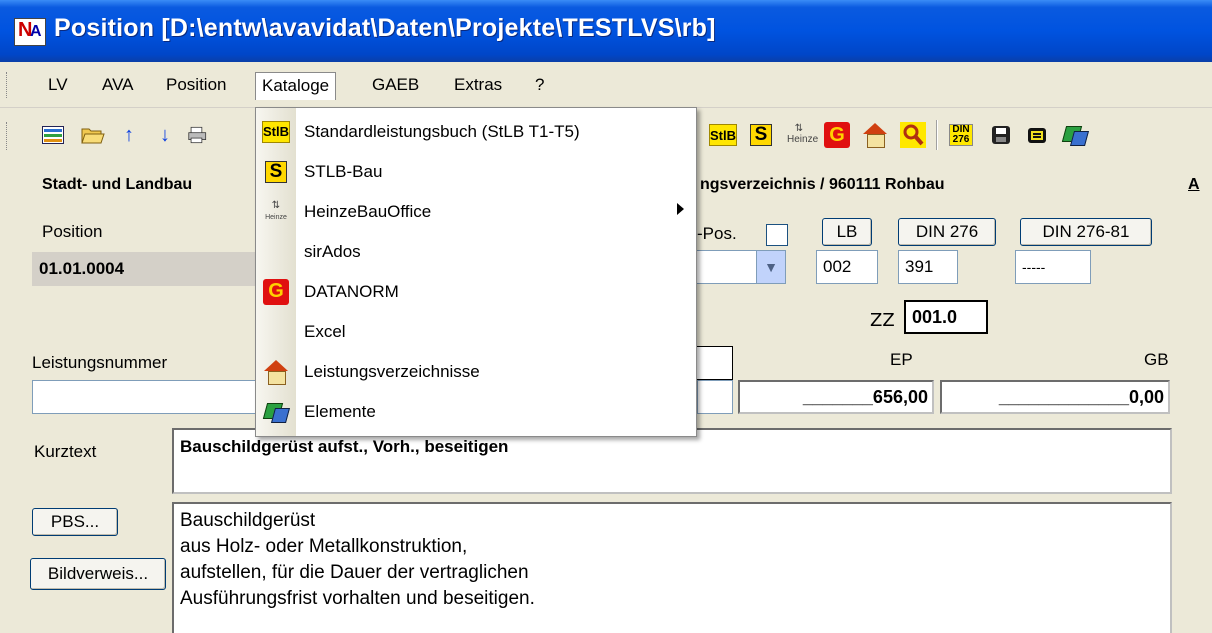 The image size is (1212, 633). I want to click on toolbar-separator, so click(937, 135).